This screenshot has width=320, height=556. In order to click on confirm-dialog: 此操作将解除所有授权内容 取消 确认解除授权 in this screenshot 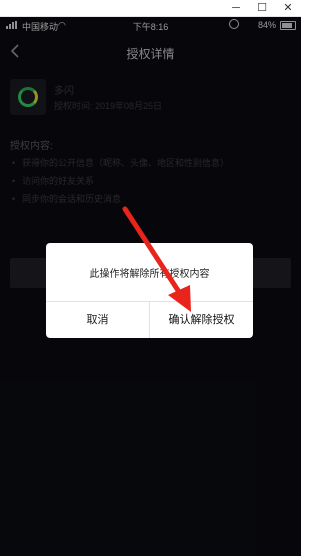, I will do `click(149, 290)`.